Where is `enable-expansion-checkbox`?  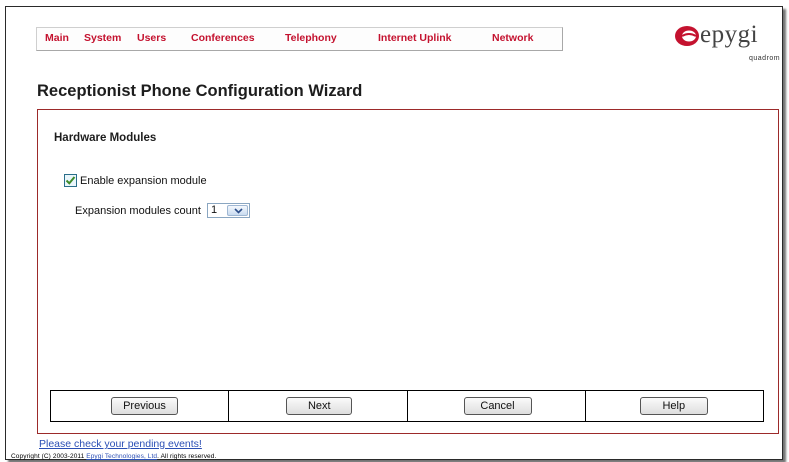 enable-expansion-checkbox is located at coordinates (70, 180).